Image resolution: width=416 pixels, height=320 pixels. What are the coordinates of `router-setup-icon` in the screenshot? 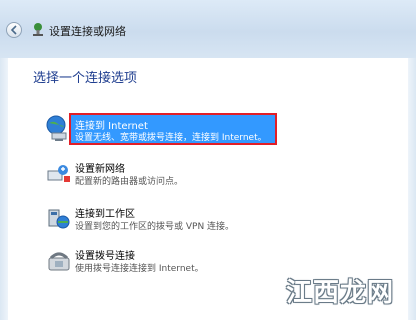 It's located at (58, 173).